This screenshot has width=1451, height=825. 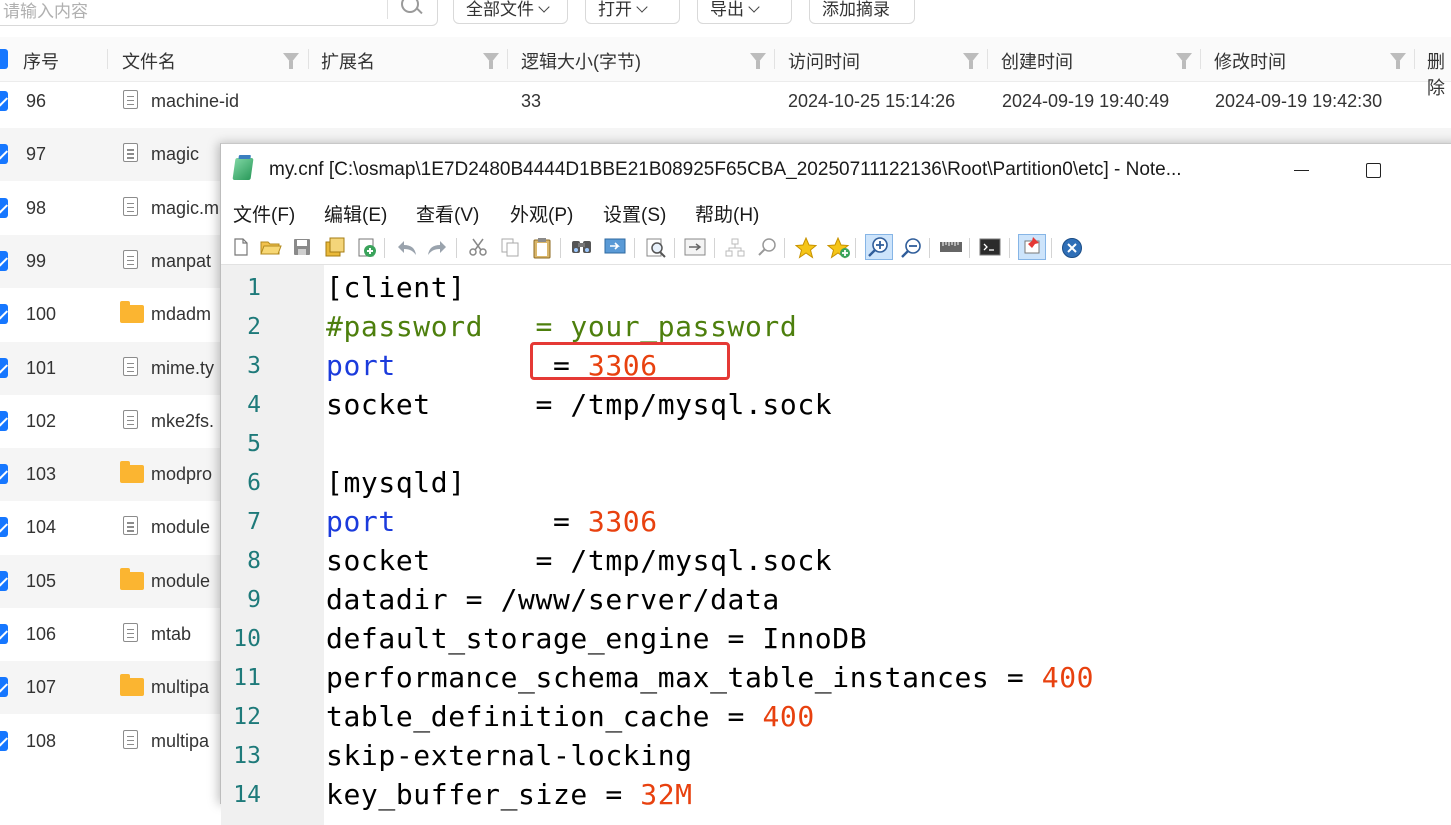 What do you see at coordinates (744, 12) in the screenshot?
I see `export-dropdown: 导出` at bounding box center [744, 12].